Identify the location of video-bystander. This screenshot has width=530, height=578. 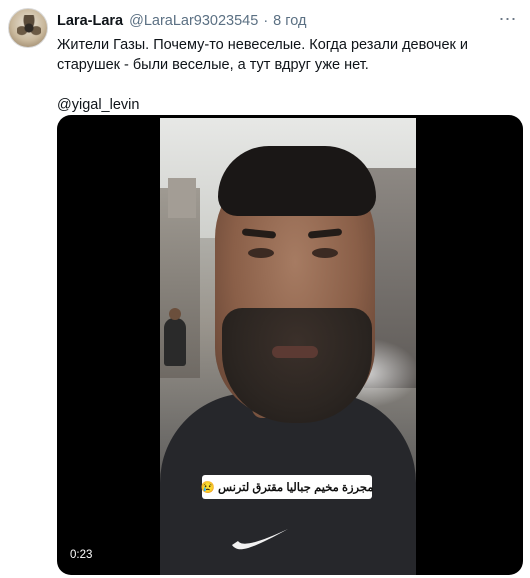
(175, 337).